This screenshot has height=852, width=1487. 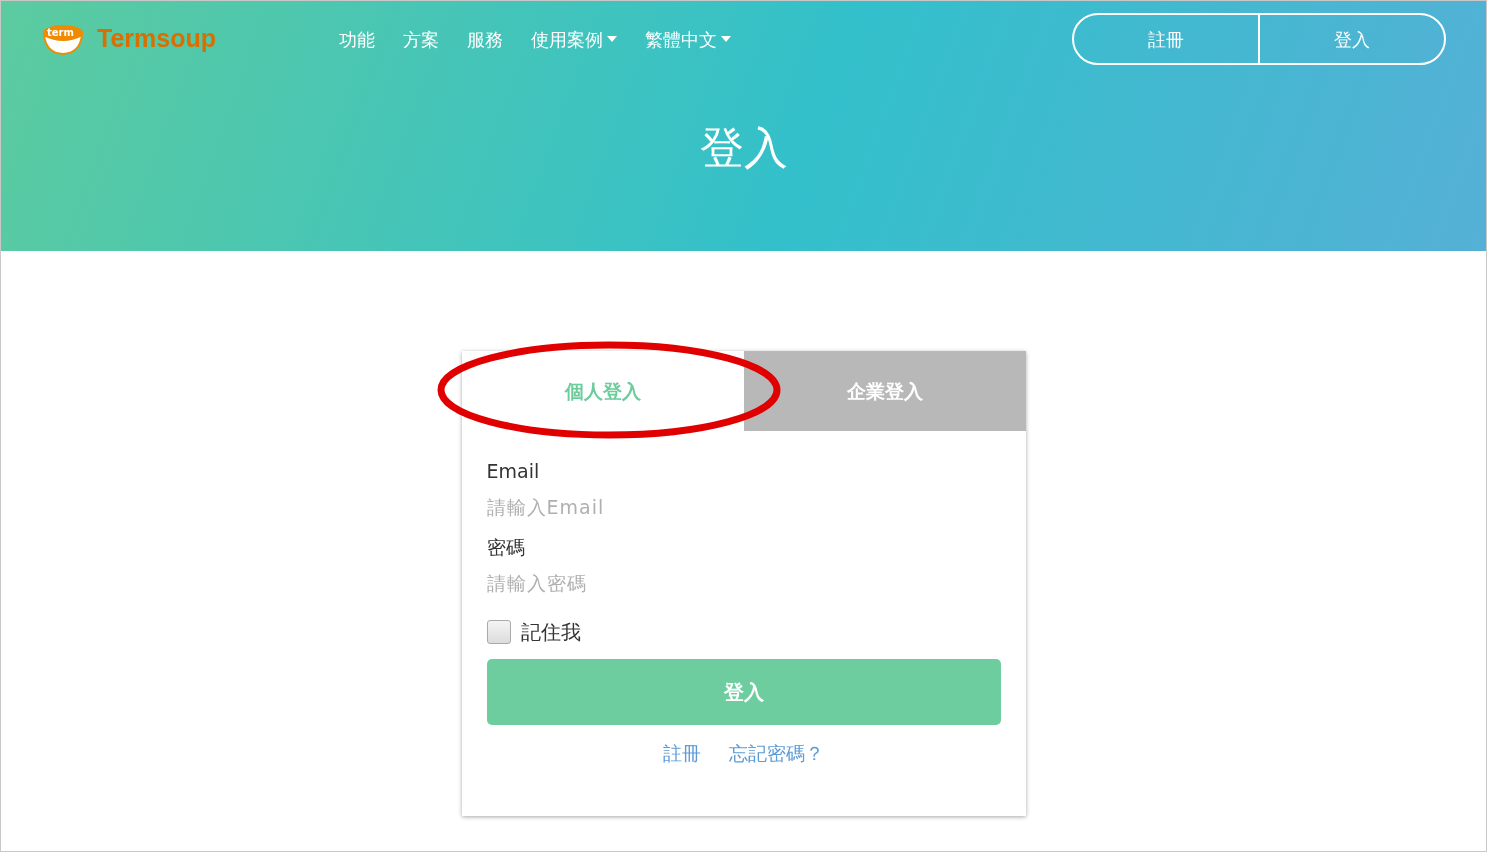 I want to click on input-field: 請輸入Email, so click(x=743, y=507).